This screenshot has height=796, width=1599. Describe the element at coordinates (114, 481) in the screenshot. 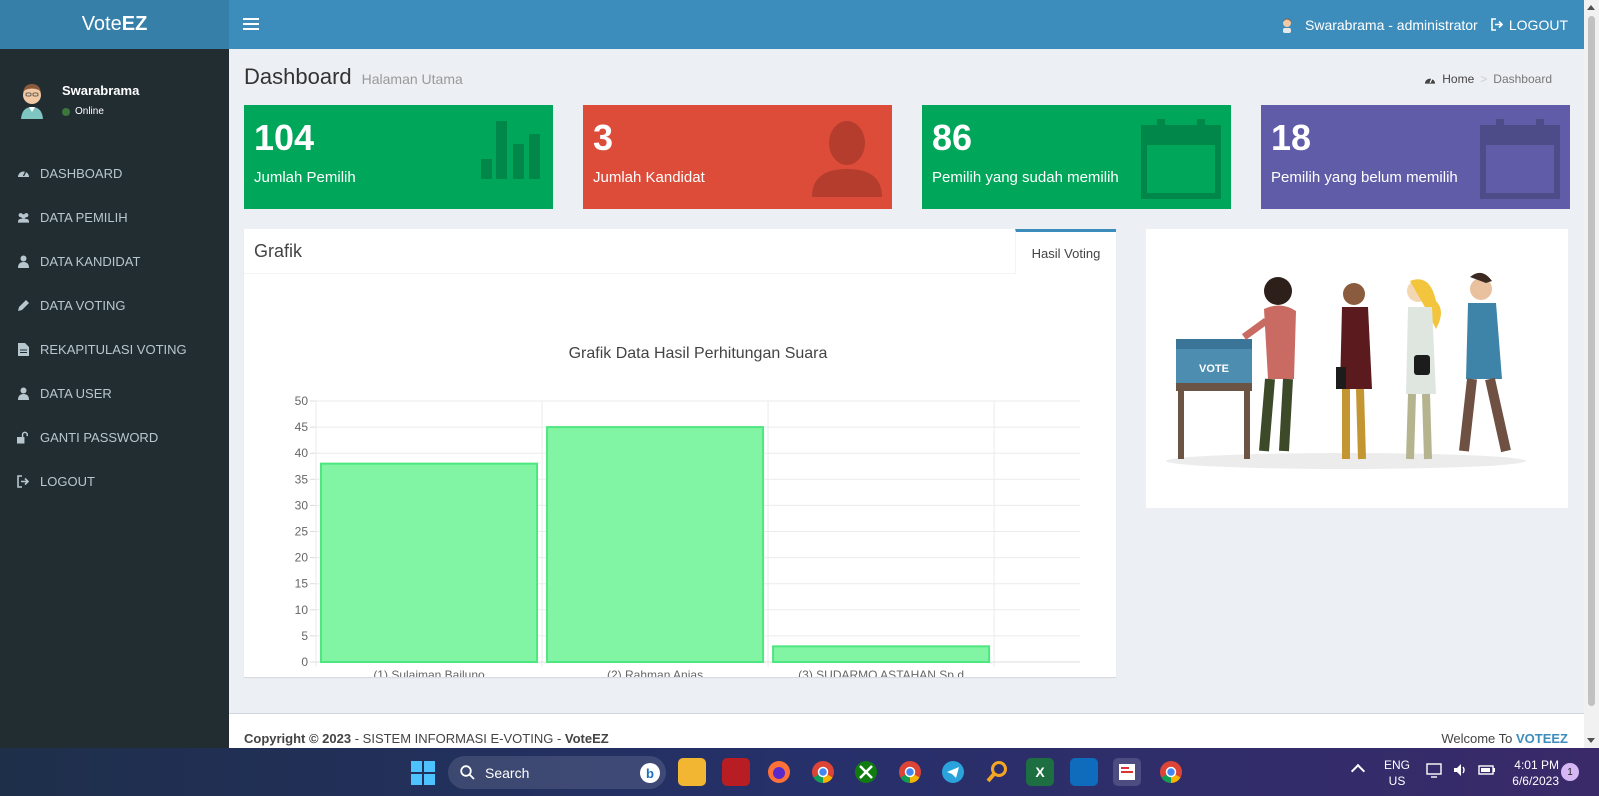

I see `sidebar-item-logout: LOGOUT` at that location.